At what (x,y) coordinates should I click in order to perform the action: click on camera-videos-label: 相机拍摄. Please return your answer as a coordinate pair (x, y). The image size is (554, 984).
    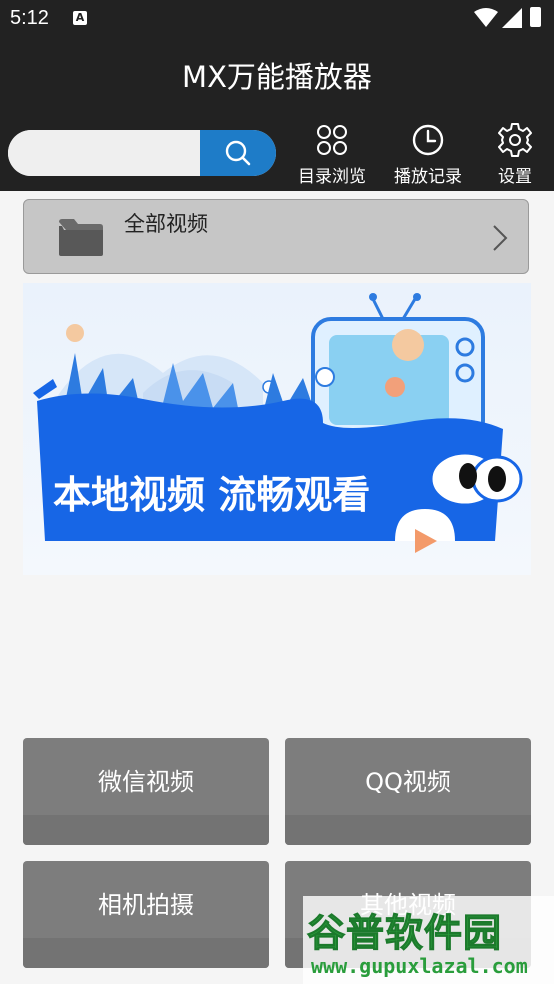
    Looking at the image, I should click on (146, 905).